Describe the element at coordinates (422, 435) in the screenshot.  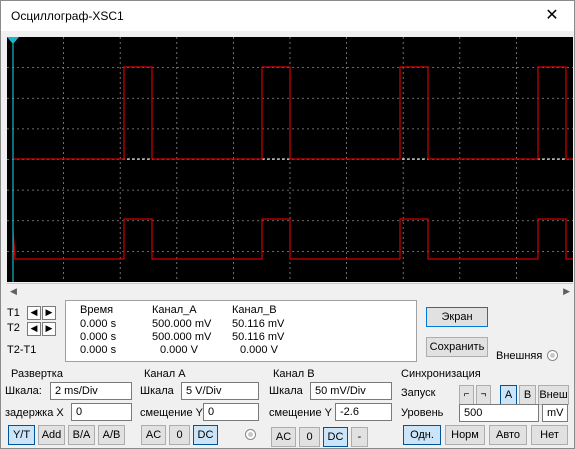
I see `trigger-single-button: Одн.` at that location.